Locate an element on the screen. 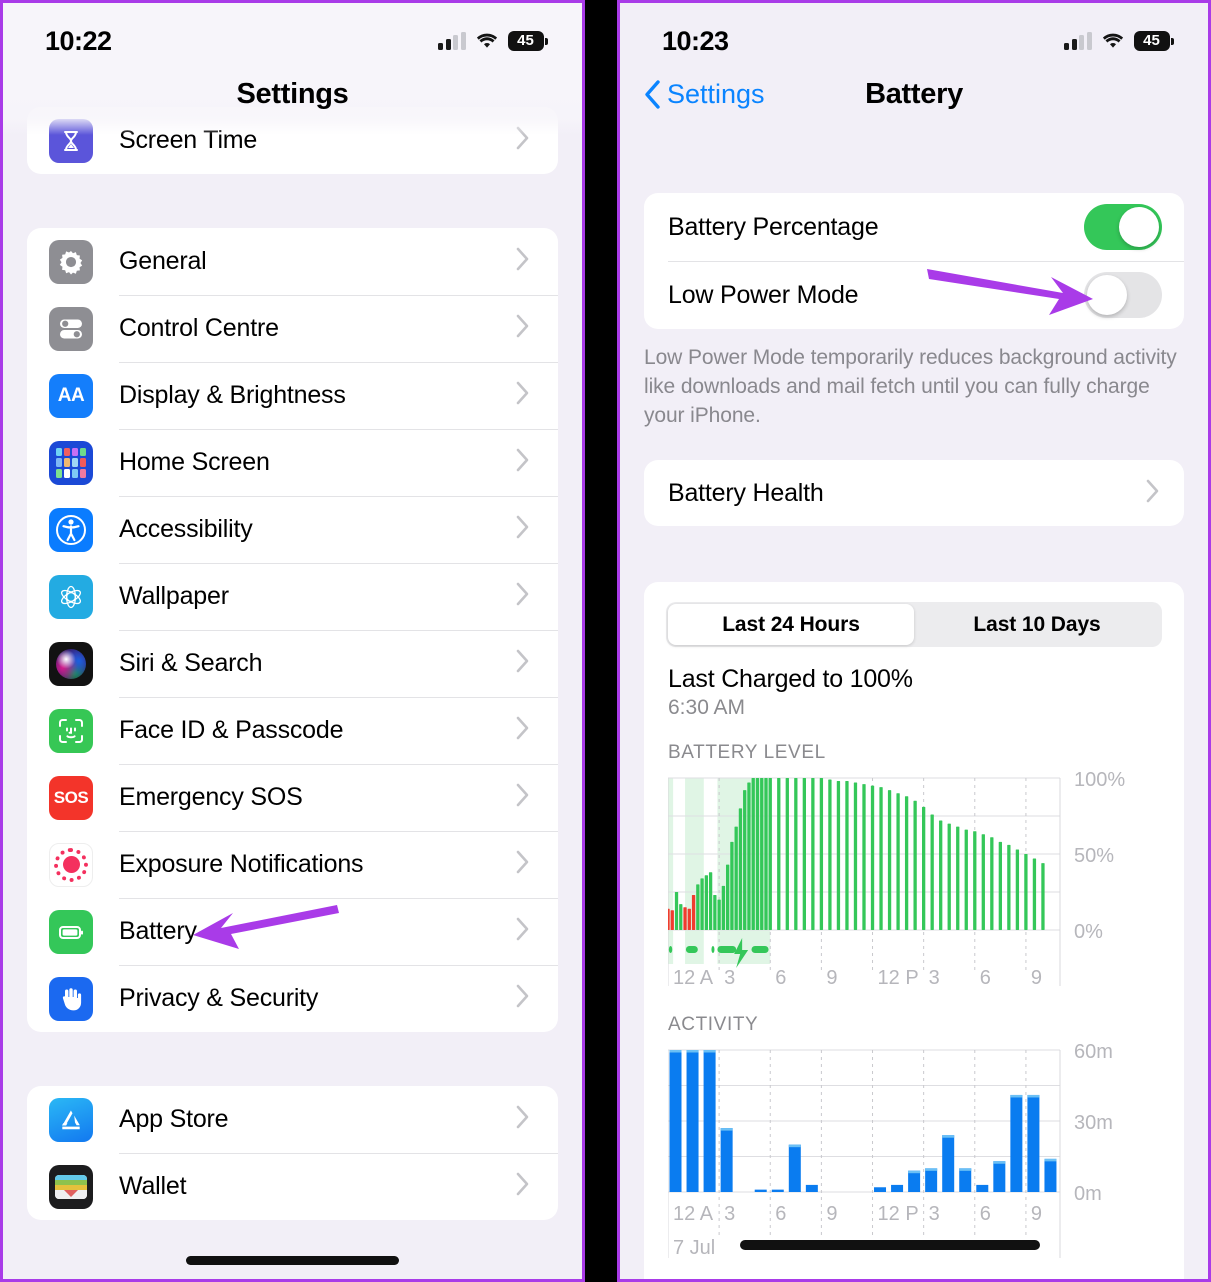  drag-bar-overlay is located at coordinates (890, 1245).